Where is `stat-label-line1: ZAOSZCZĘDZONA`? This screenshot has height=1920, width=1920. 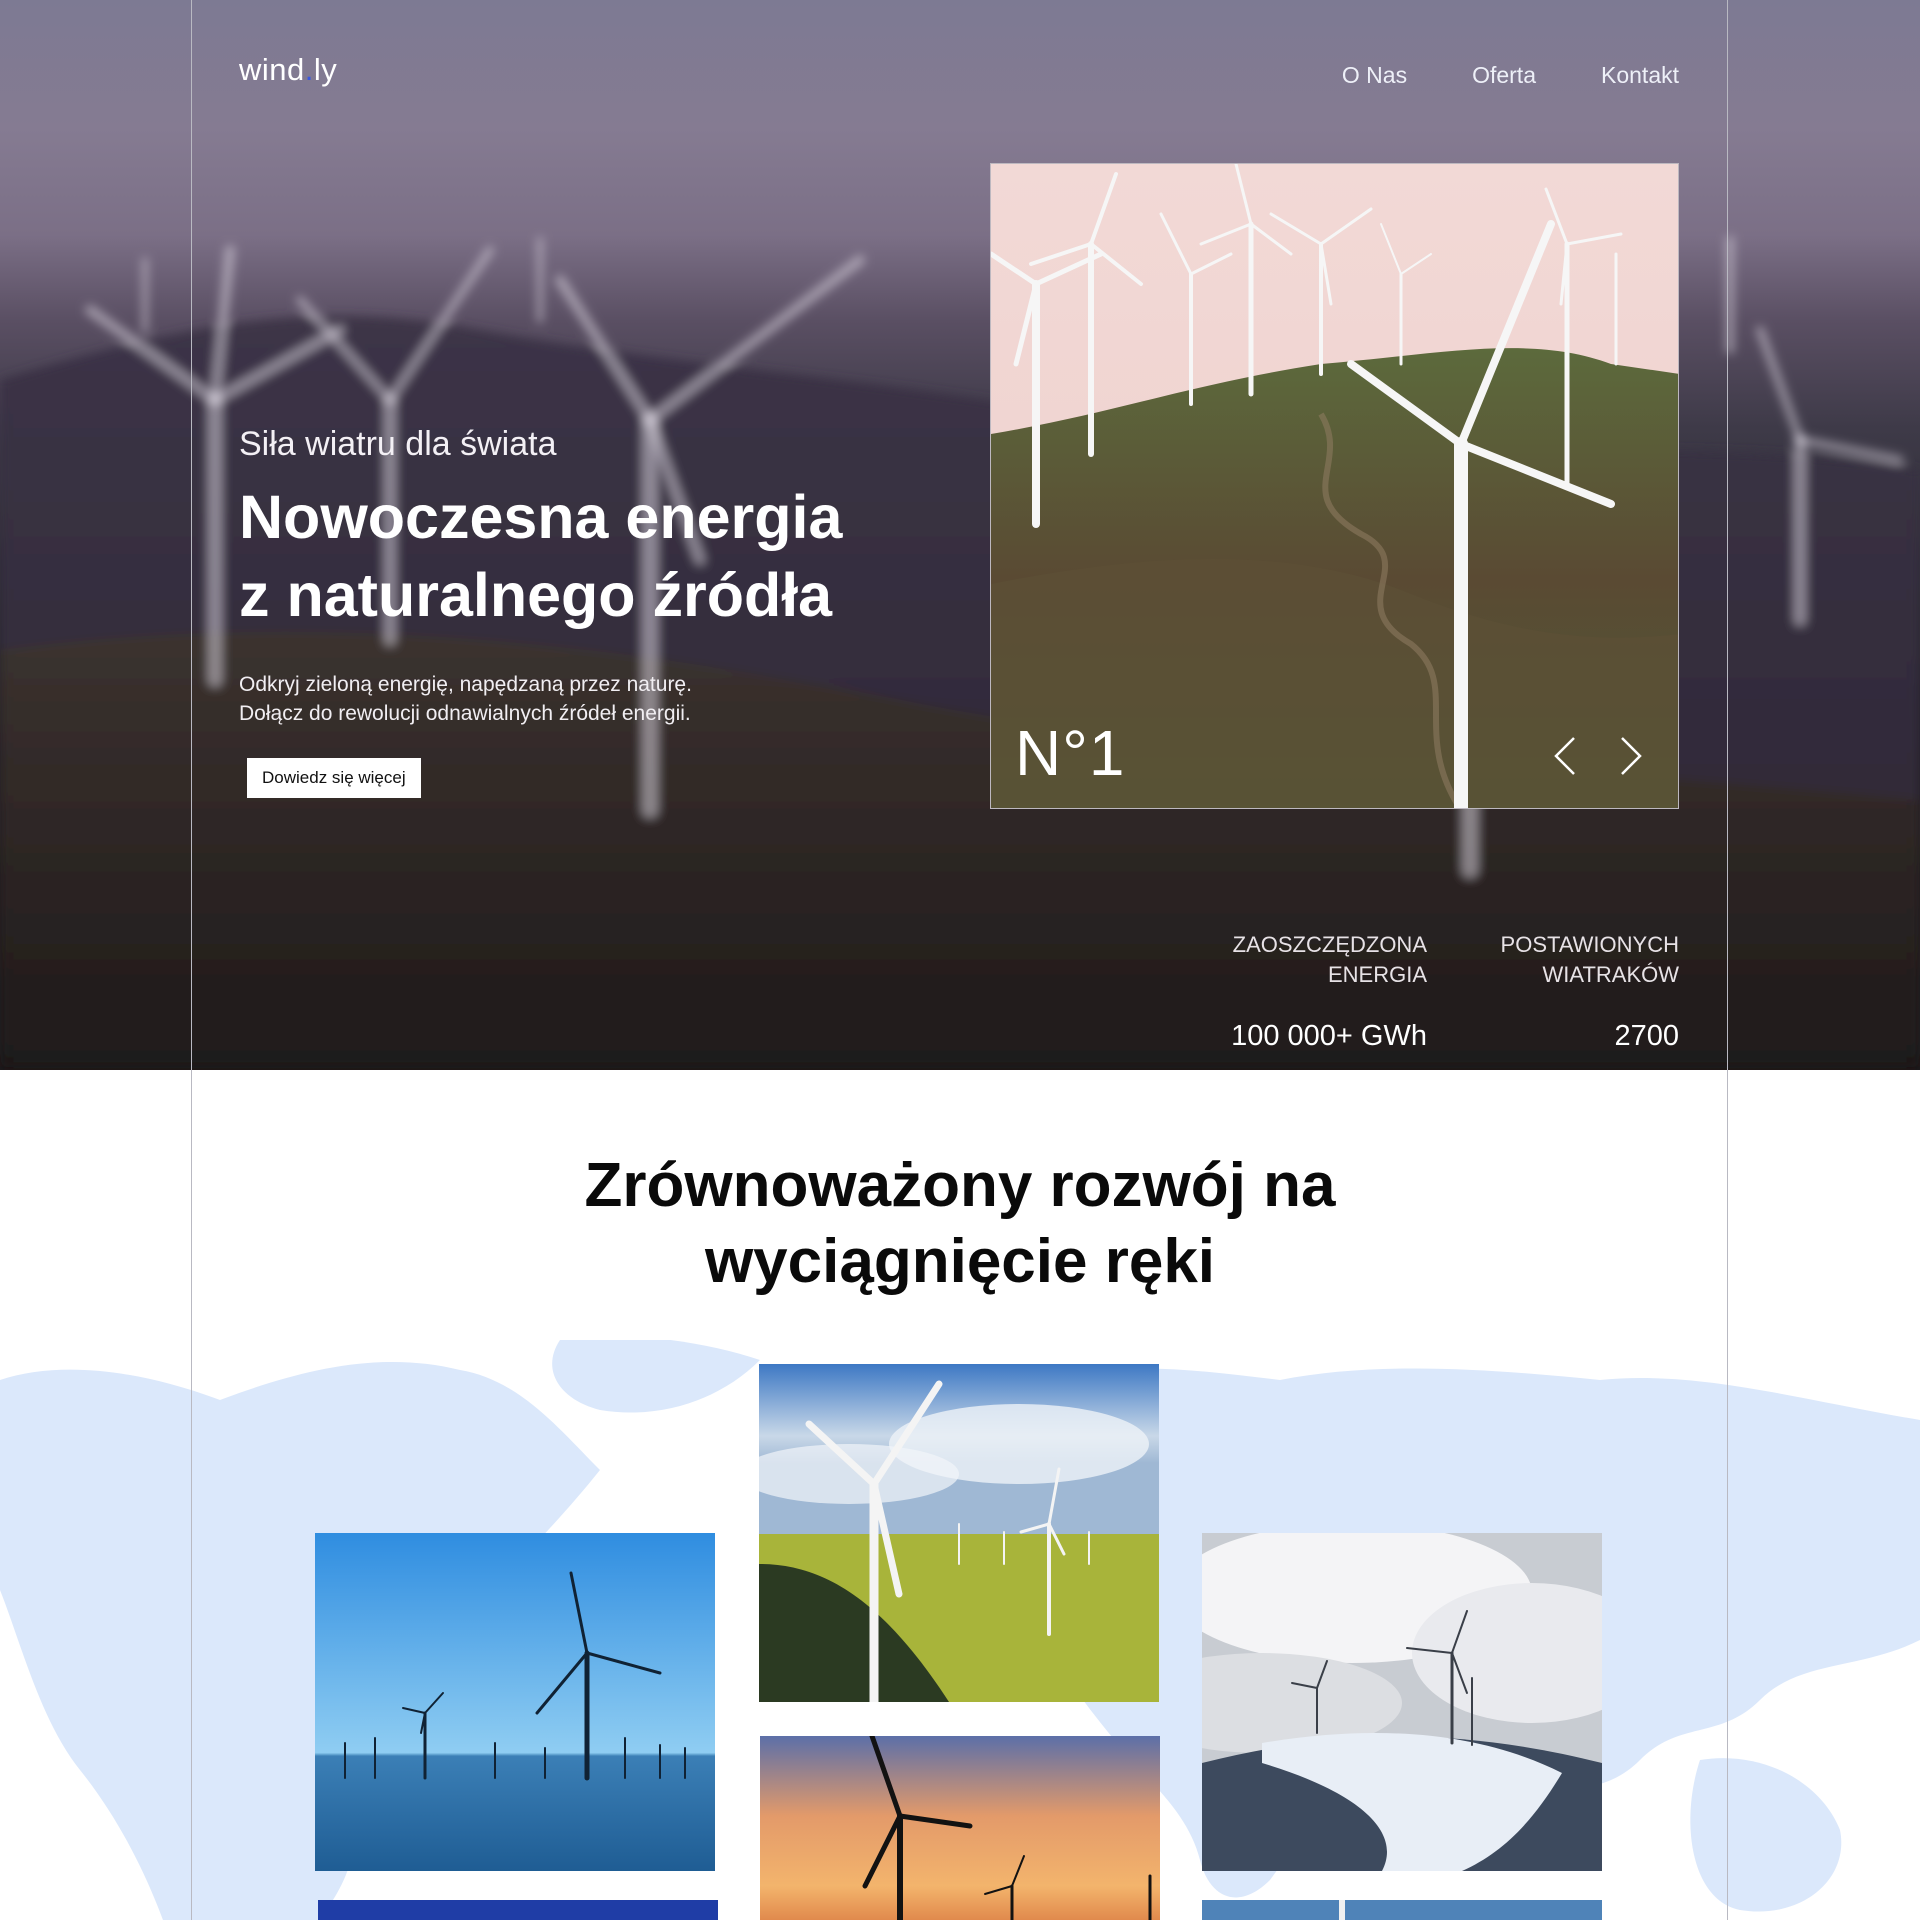 stat-label-line1: ZAOSZCZĘDZONA is located at coordinates (1329, 944).